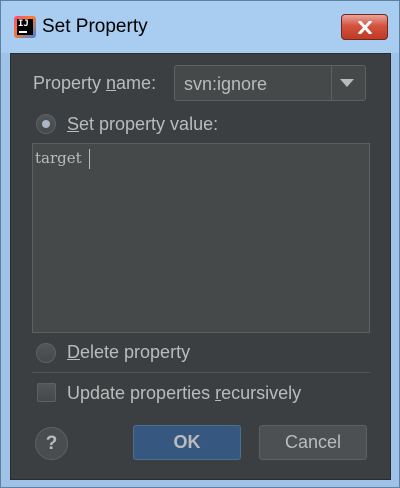 The width and height of the screenshot is (400, 488). I want to click on text-caret, so click(89, 159).